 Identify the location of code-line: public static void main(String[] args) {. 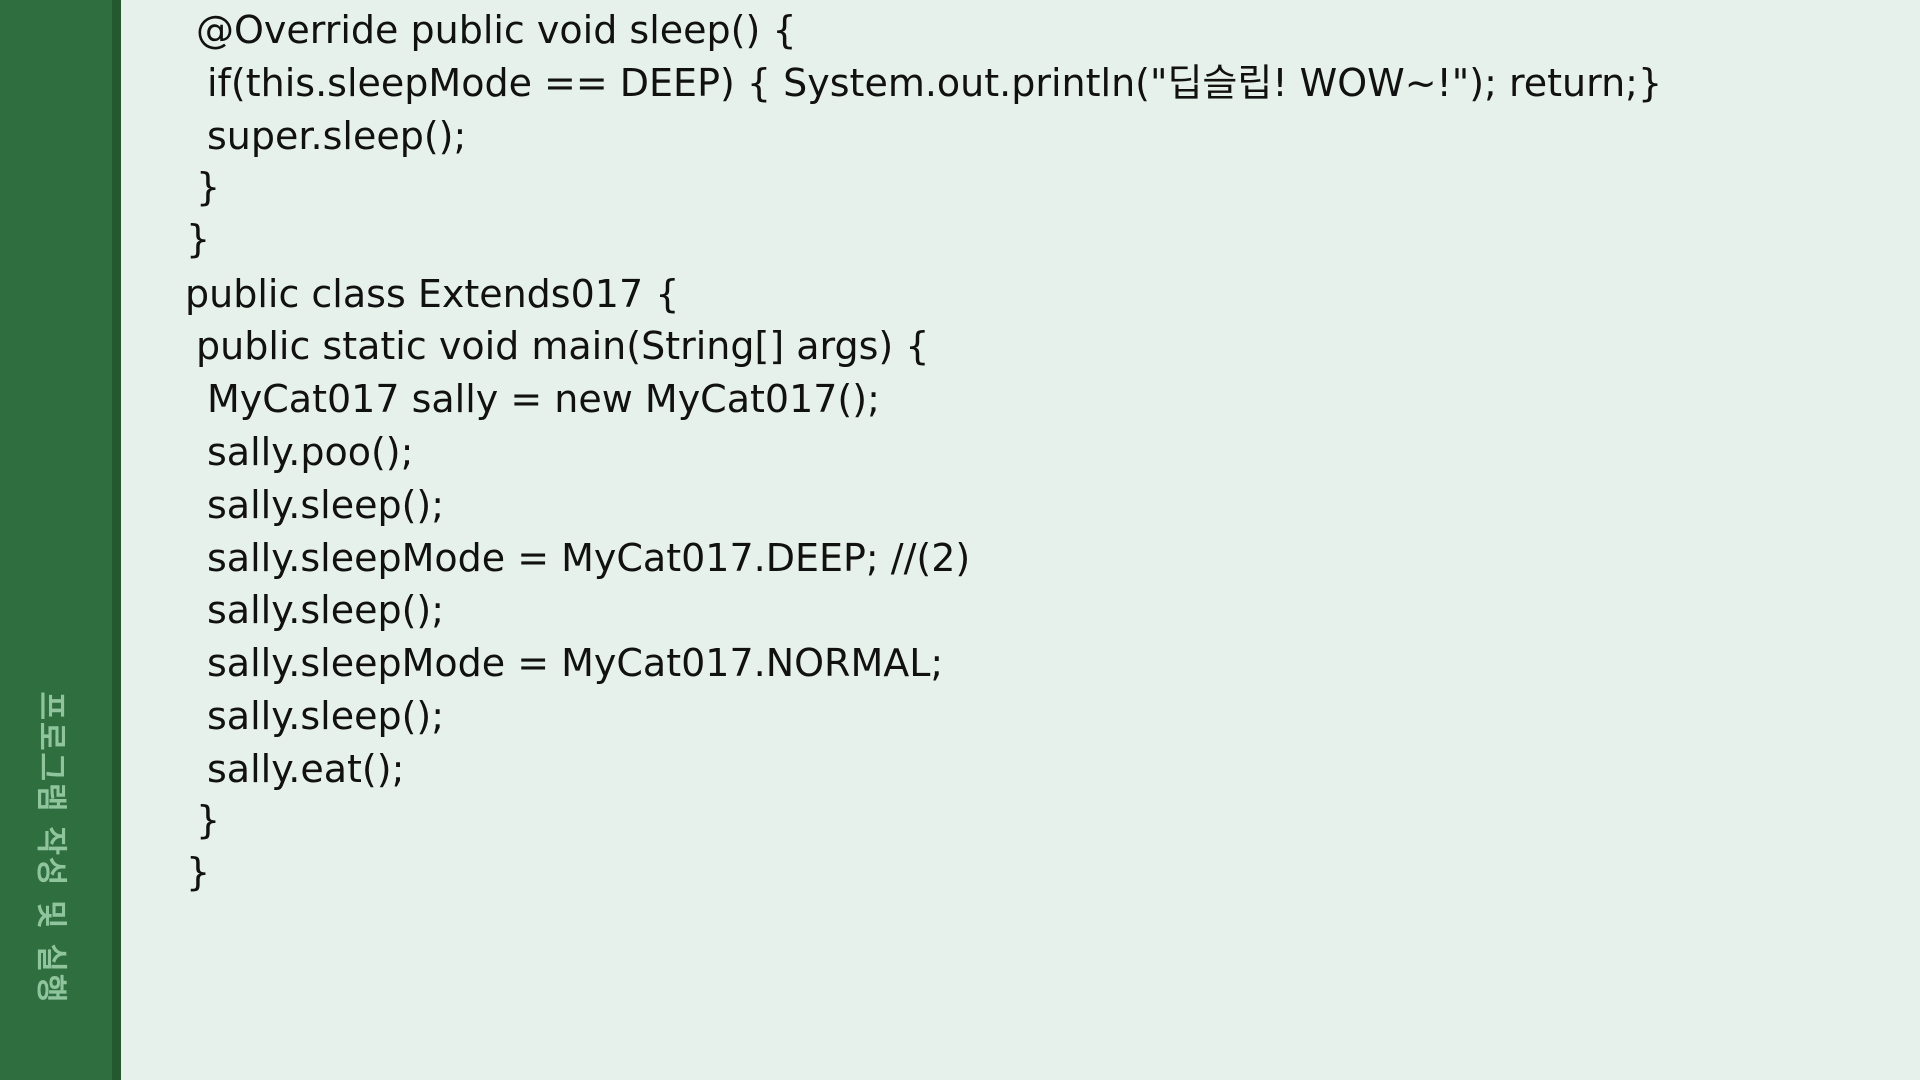
(563, 346).